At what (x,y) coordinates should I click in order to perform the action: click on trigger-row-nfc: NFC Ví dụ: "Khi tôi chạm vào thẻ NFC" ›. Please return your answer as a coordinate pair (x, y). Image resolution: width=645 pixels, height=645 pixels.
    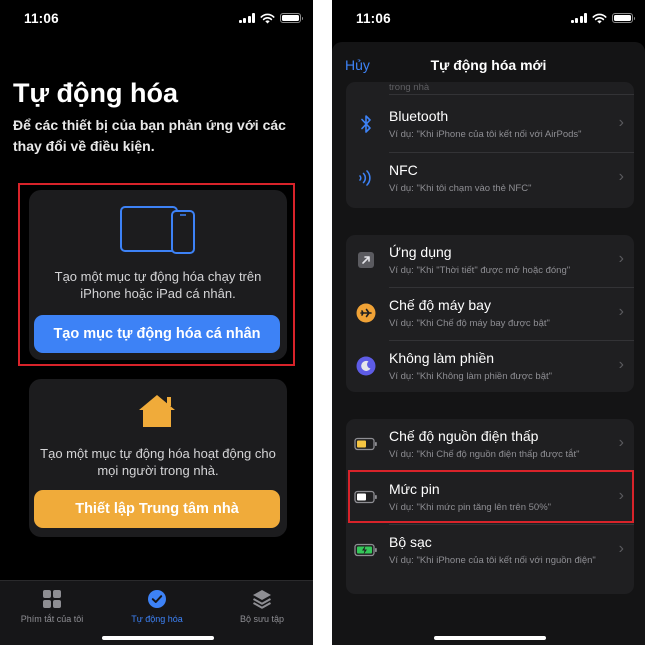
    Looking at the image, I should click on (490, 179).